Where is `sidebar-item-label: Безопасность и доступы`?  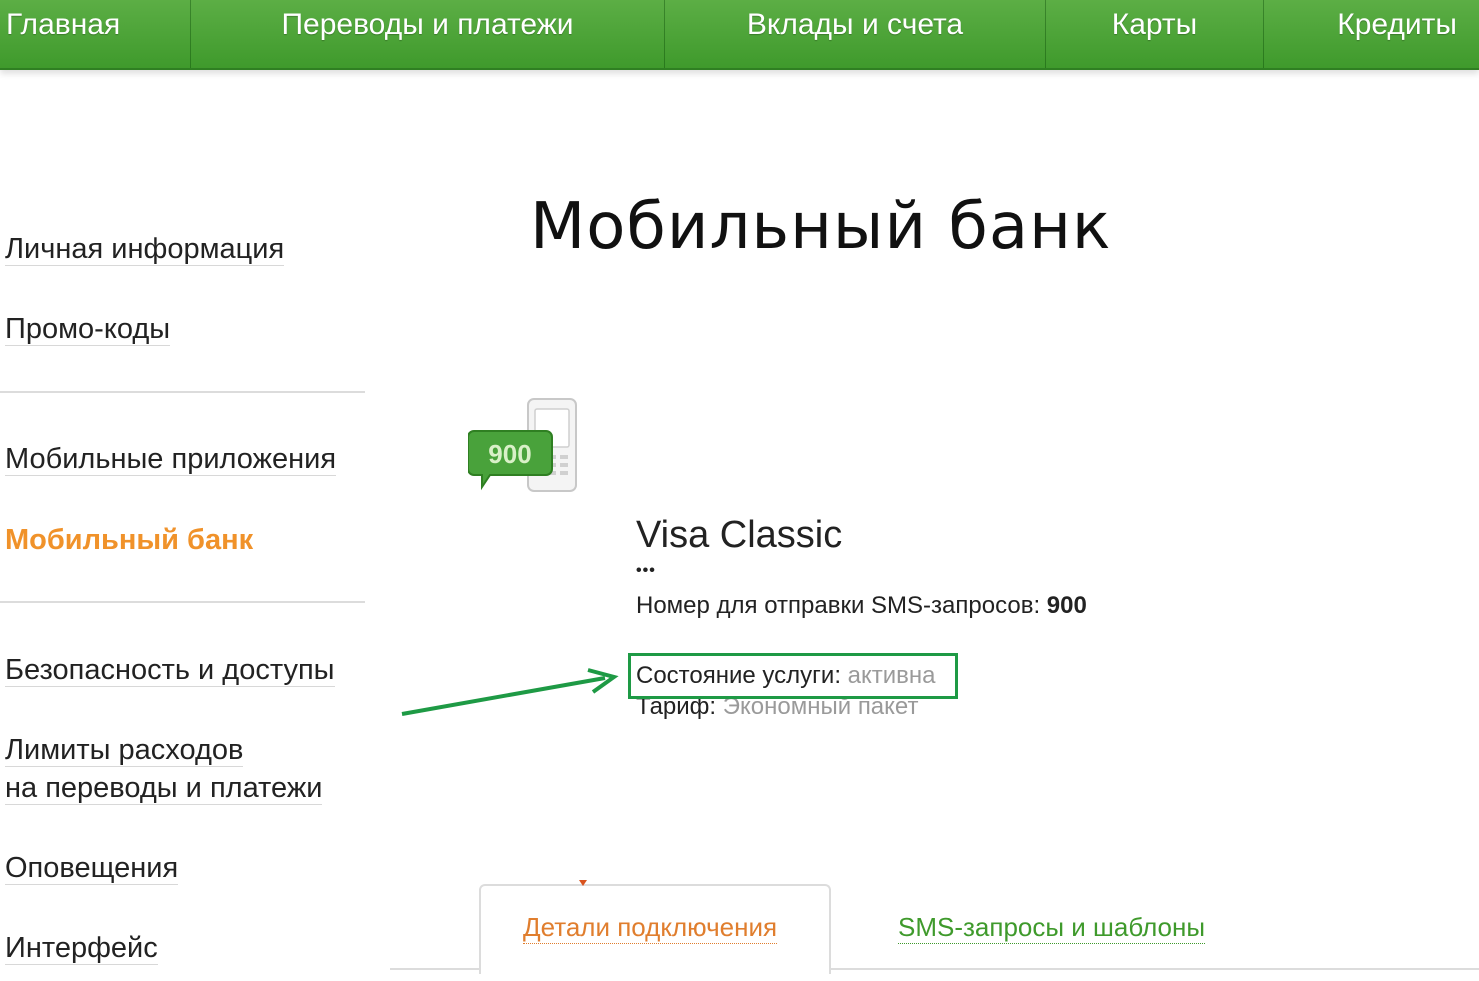 sidebar-item-label: Безопасность и доступы is located at coordinates (170, 670).